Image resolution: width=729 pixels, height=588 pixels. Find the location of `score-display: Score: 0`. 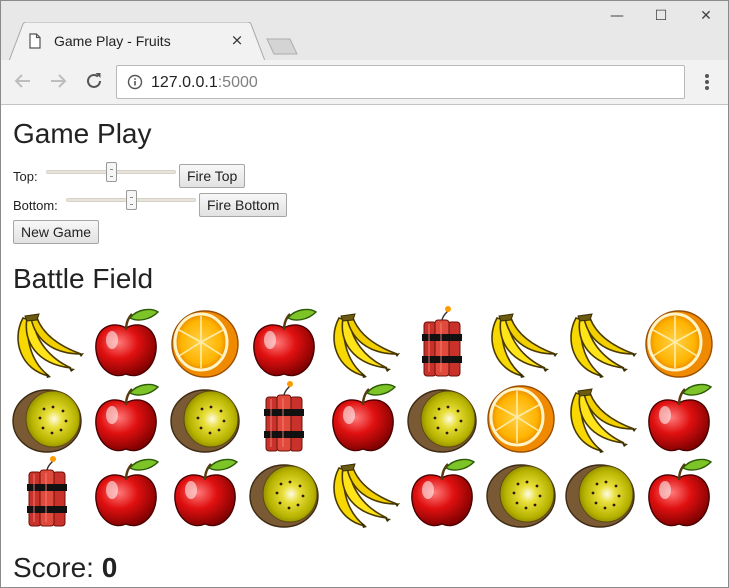

score-display: Score: 0 is located at coordinates (65, 568).